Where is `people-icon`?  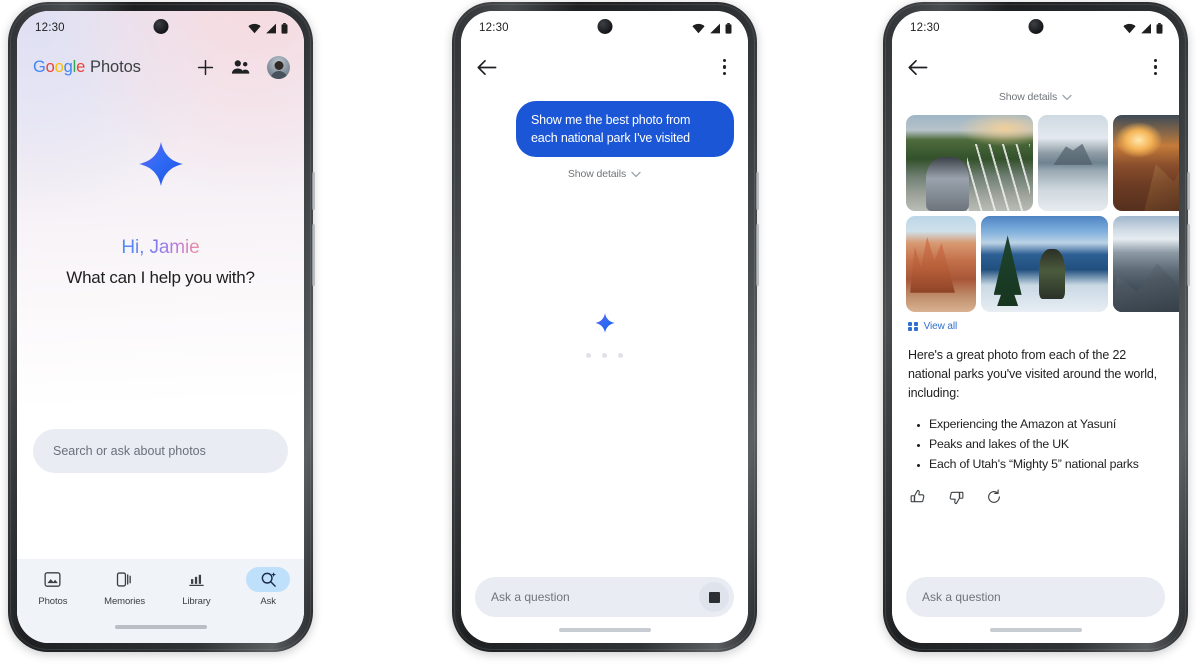 people-icon is located at coordinates (240, 67).